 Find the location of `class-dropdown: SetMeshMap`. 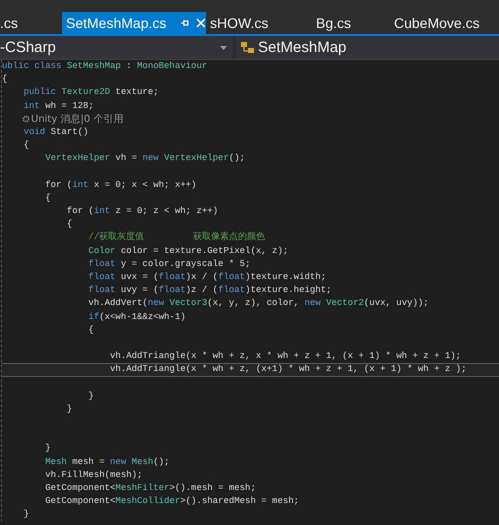

class-dropdown: SetMeshMap is located at coordinates (367, 47).